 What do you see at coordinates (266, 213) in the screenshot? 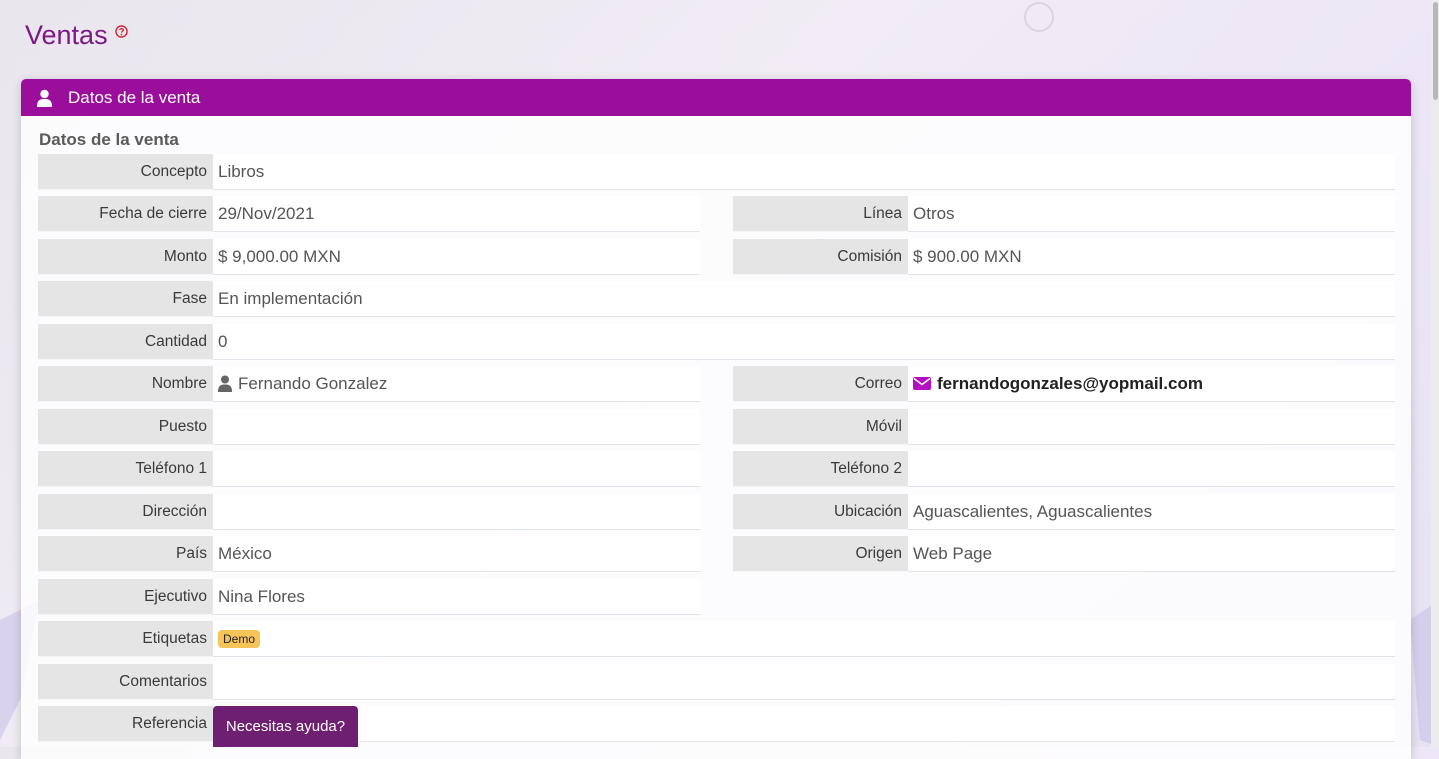
I see `field-value-text: 29/Nov/2021` at bounding box center [266, 213].